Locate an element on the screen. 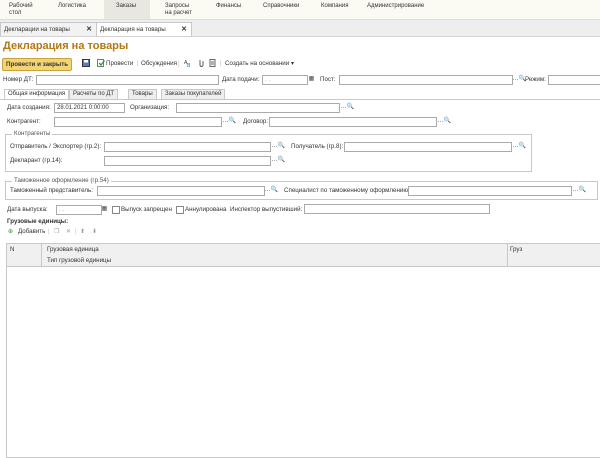  inspector-label: Инспектор выпустивший: is located at coordinates (266, 209).